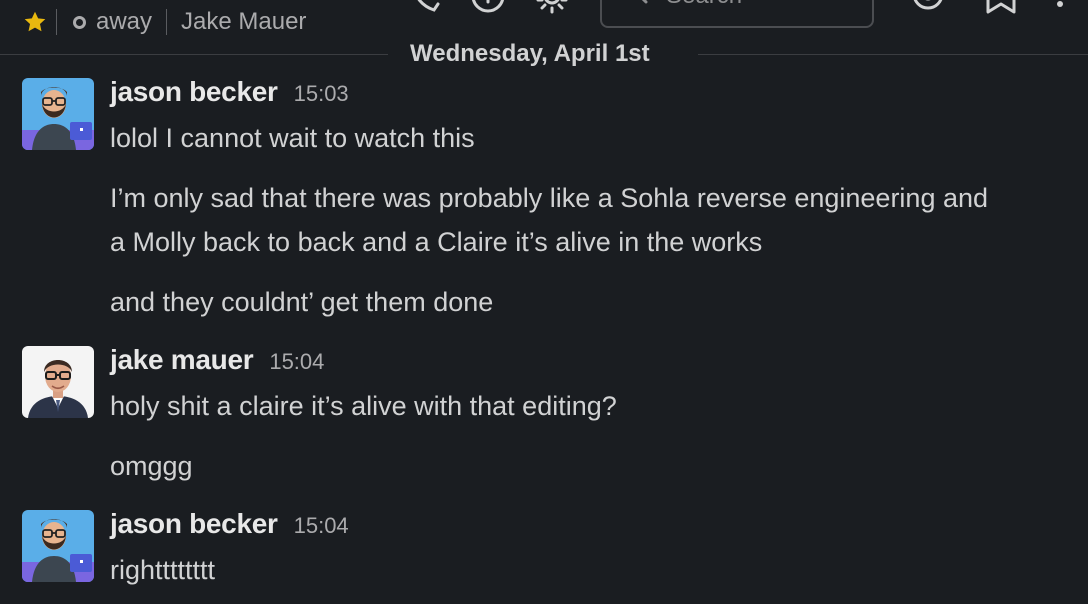  What do you see at coordinates (302, 302) in the screenshot?
I see `message-text: and they couldnt’ get them done` at bounding box center [302, 302].